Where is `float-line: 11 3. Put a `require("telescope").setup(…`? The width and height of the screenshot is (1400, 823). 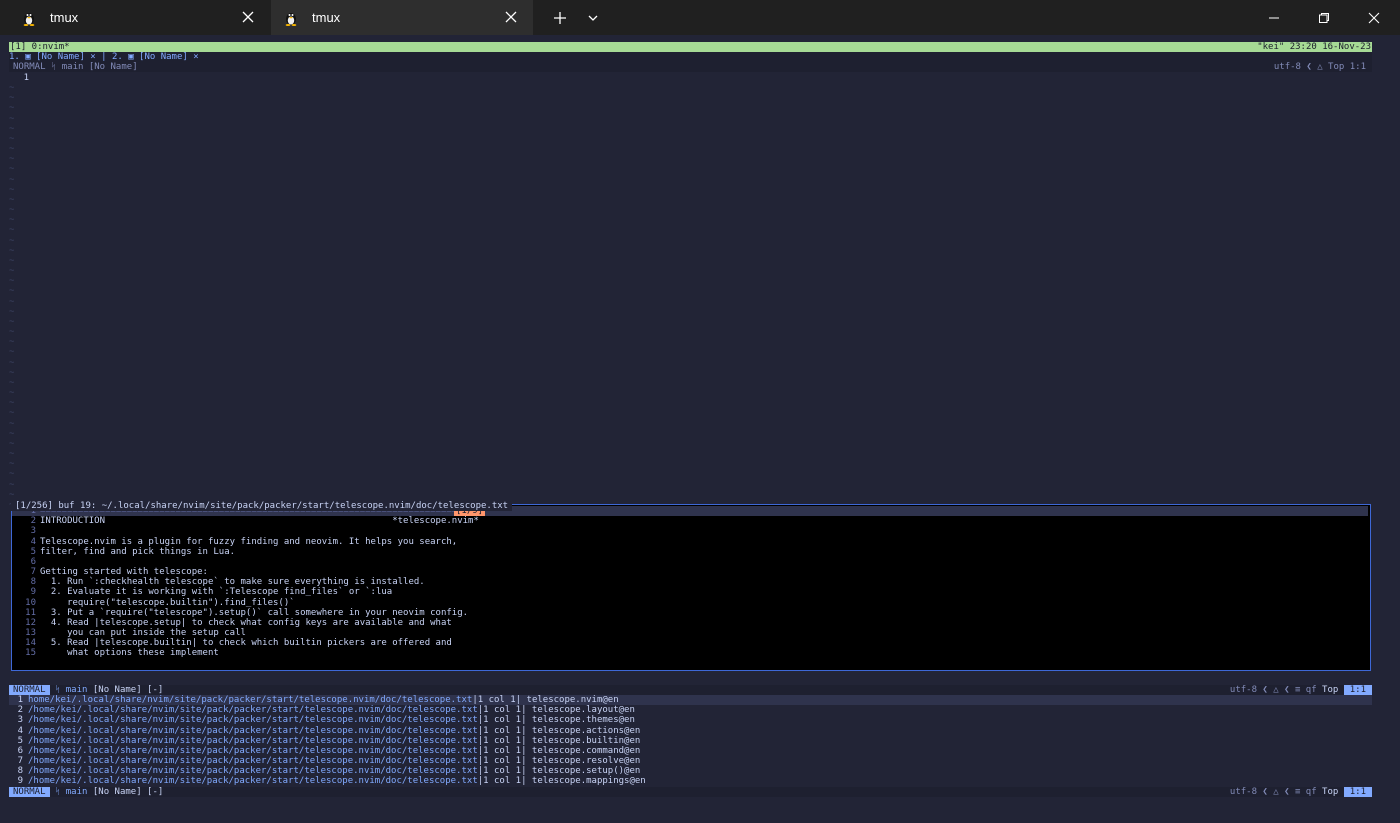 float-line: 11 3. Put a `require("telescope").setup(… is located at coordinates (247, 612).